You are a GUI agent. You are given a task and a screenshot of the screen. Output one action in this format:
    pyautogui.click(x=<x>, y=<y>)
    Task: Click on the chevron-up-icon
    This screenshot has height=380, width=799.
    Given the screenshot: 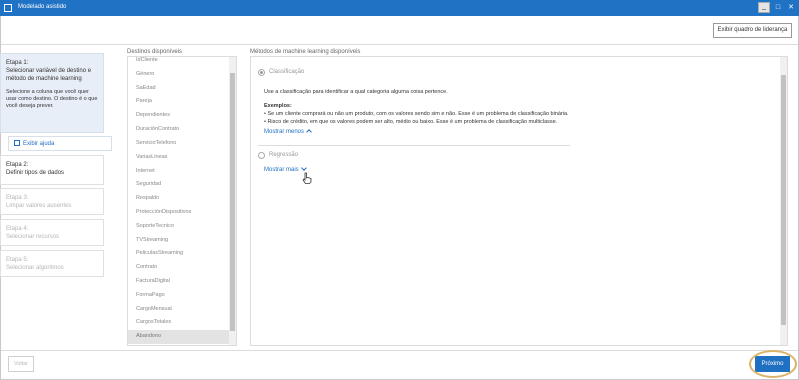 What is the action you would take?
    pyautogui.click(x=309, y=132)
    